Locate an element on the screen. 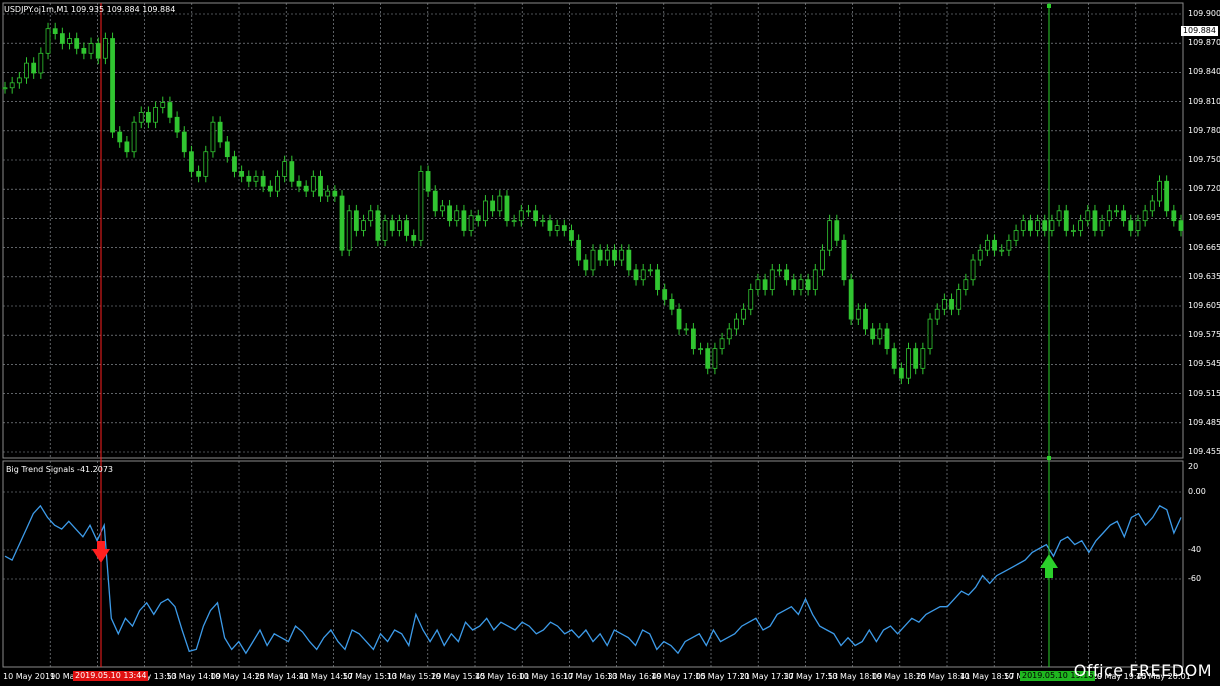  time-tick-label: 10 May 2019 is located at coordinates (29, 676).